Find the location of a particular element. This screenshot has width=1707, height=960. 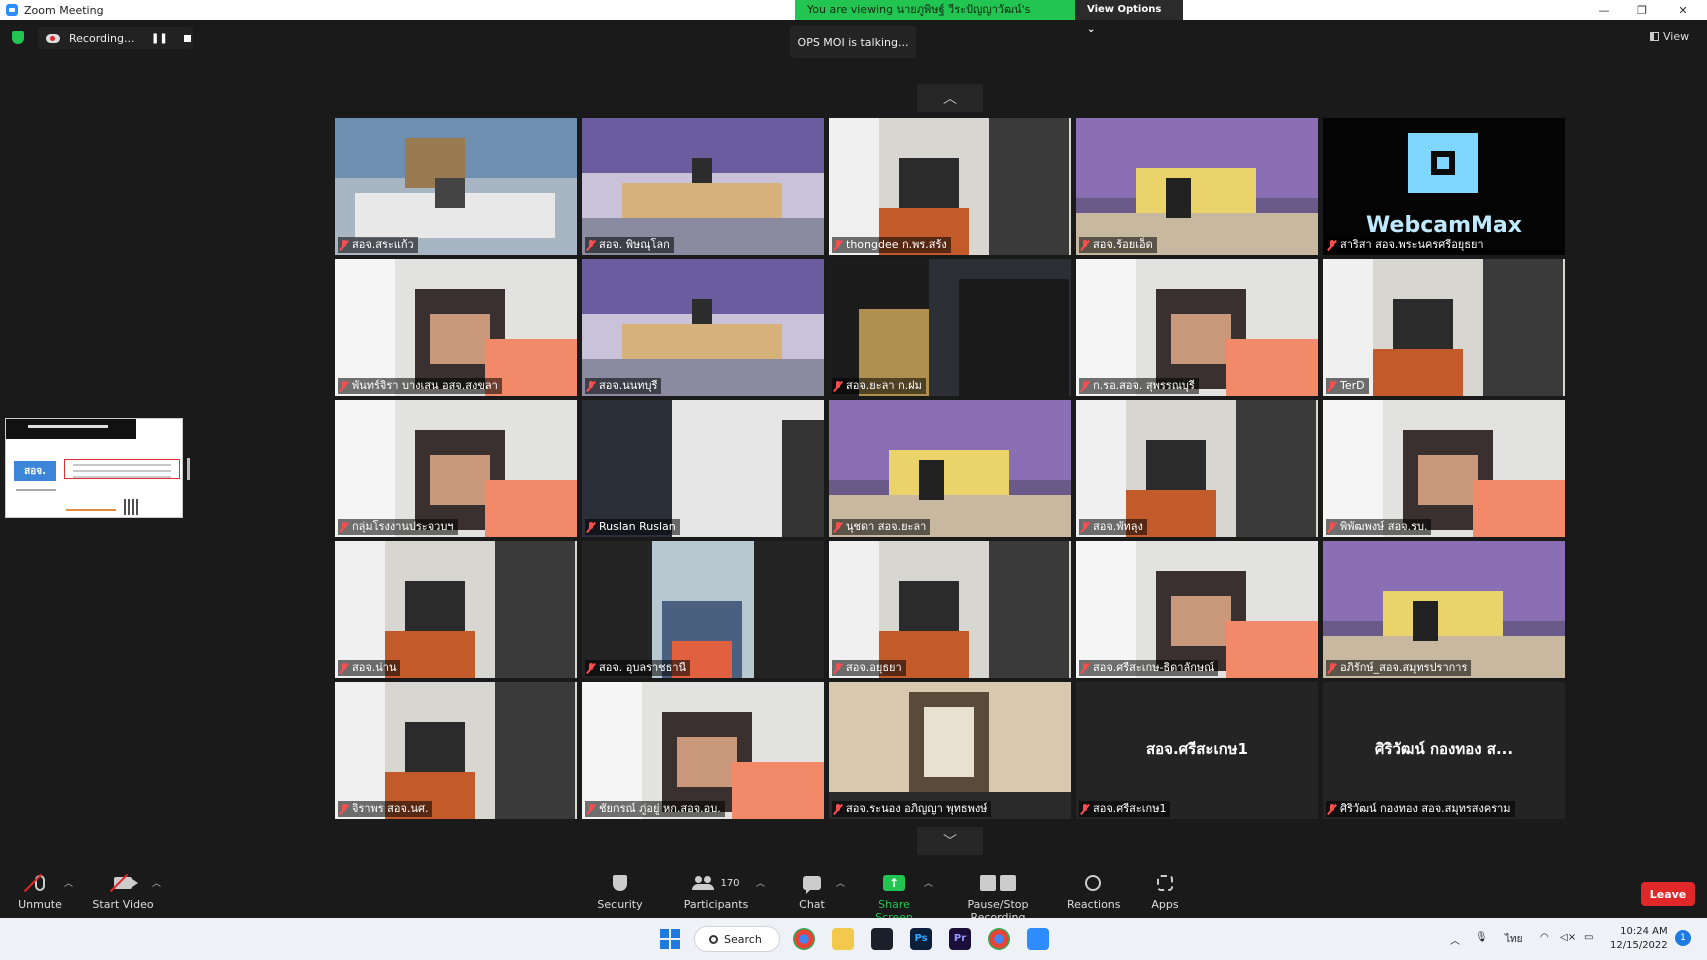

participant-name-label: Ruslan Ruslan is located at coordinates (632, 527).